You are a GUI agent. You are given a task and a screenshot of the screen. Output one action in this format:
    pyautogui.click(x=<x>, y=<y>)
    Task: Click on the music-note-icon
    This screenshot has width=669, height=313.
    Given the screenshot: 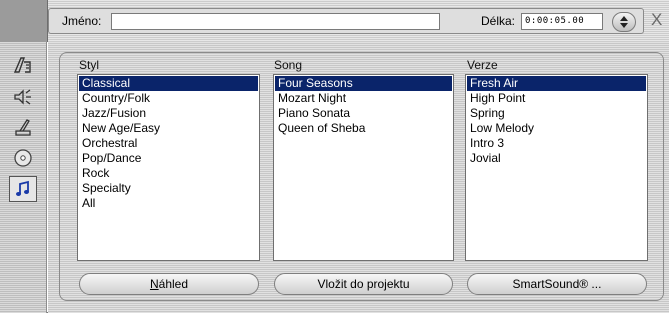 What is the action you would take?
    pyautogui.click(x=22, y=188)
    